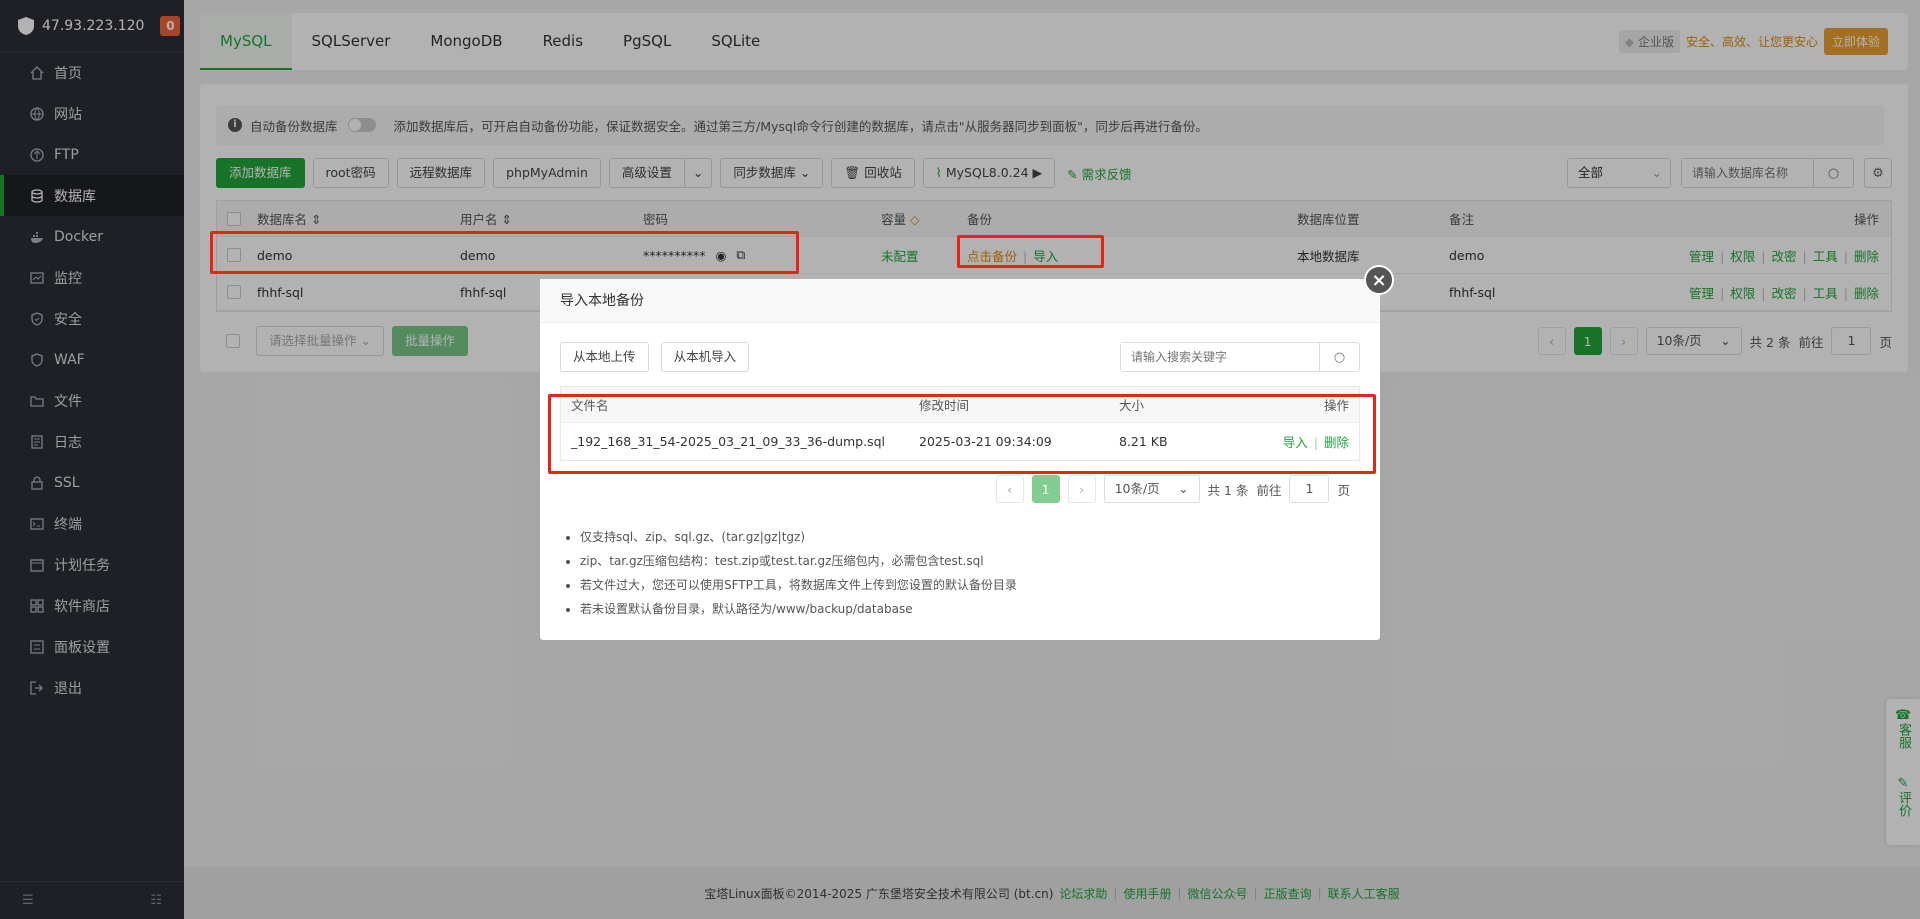 The width and height of the screenshot is (1920, 919). I want to click on import-server-button: 从本机导入, so click(705, 357).